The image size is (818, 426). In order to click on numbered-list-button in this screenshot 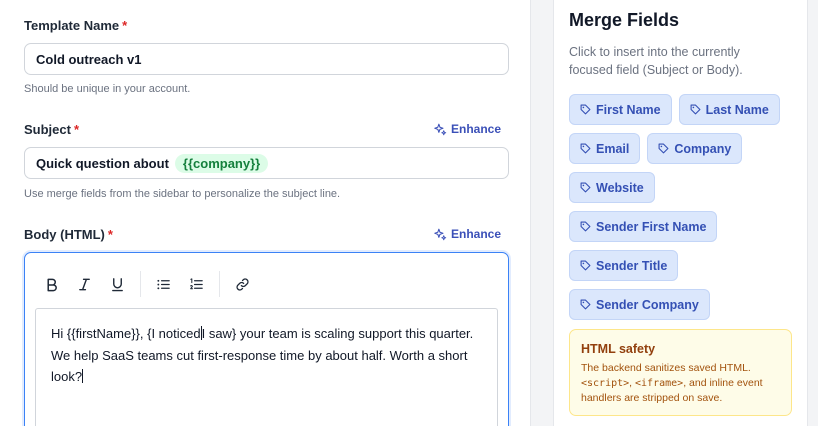, I will do `click(196, 284)`.